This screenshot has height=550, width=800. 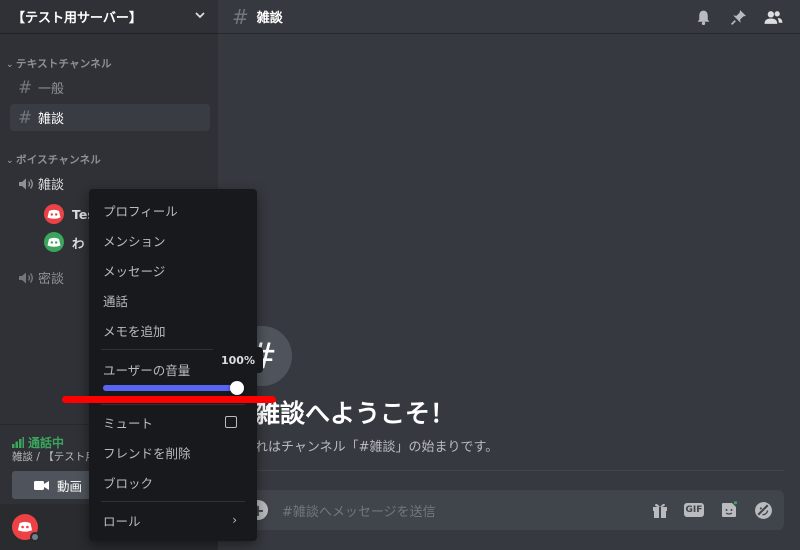 I want to click on welcome-subtitle: れはチャンネル「#雑談」の始まりです。, so click(x=377, y=447).